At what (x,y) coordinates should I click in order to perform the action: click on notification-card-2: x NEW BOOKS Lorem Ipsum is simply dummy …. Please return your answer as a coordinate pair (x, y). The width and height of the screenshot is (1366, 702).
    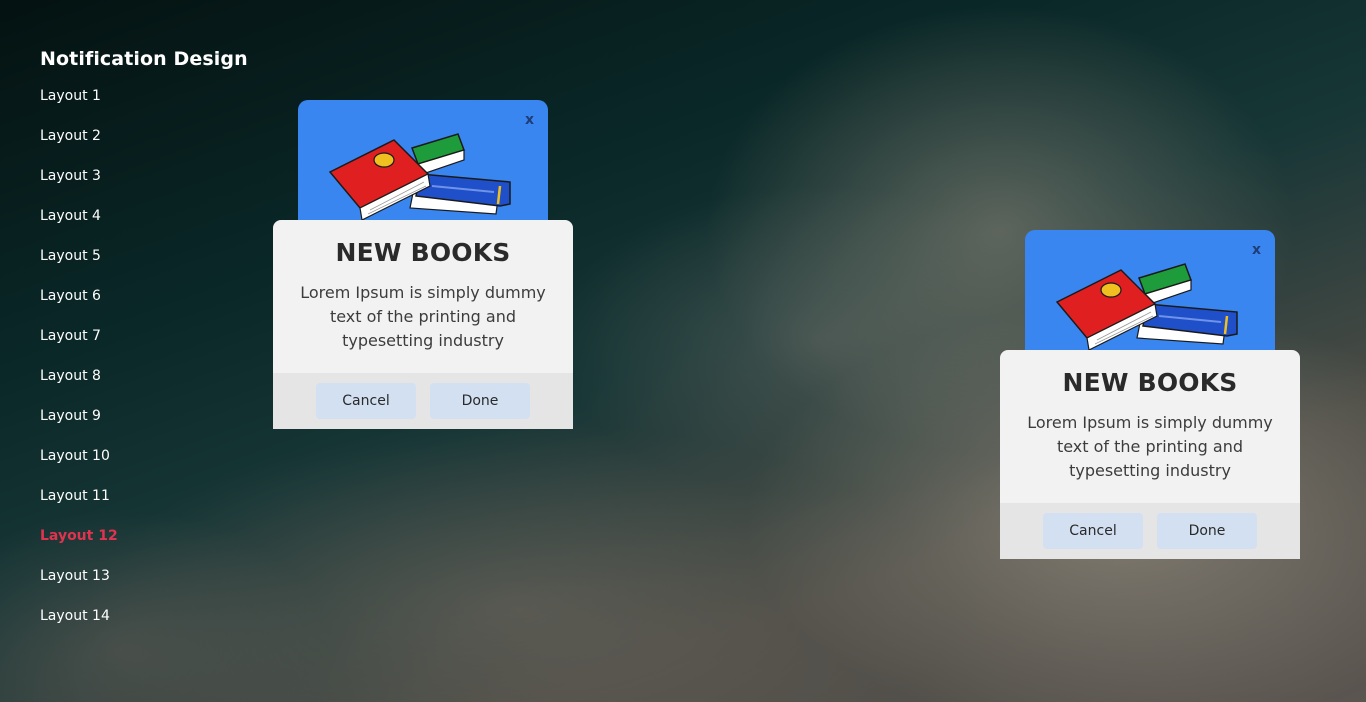
    Looking at the image, I should click on (1150, 394).